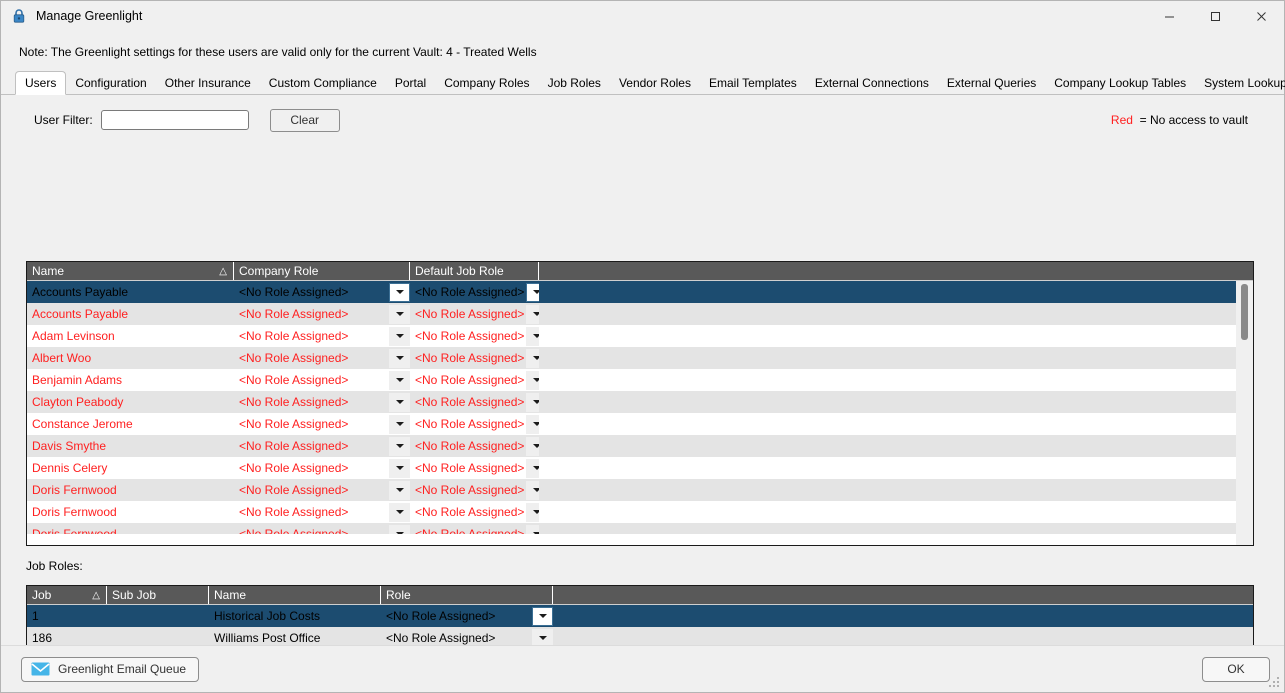 This screenshot has height=693, width=1285. What do you see at coordinates (1261, 16) in the screenshot?
I see `close-button` at bounding box center [1261, 16].